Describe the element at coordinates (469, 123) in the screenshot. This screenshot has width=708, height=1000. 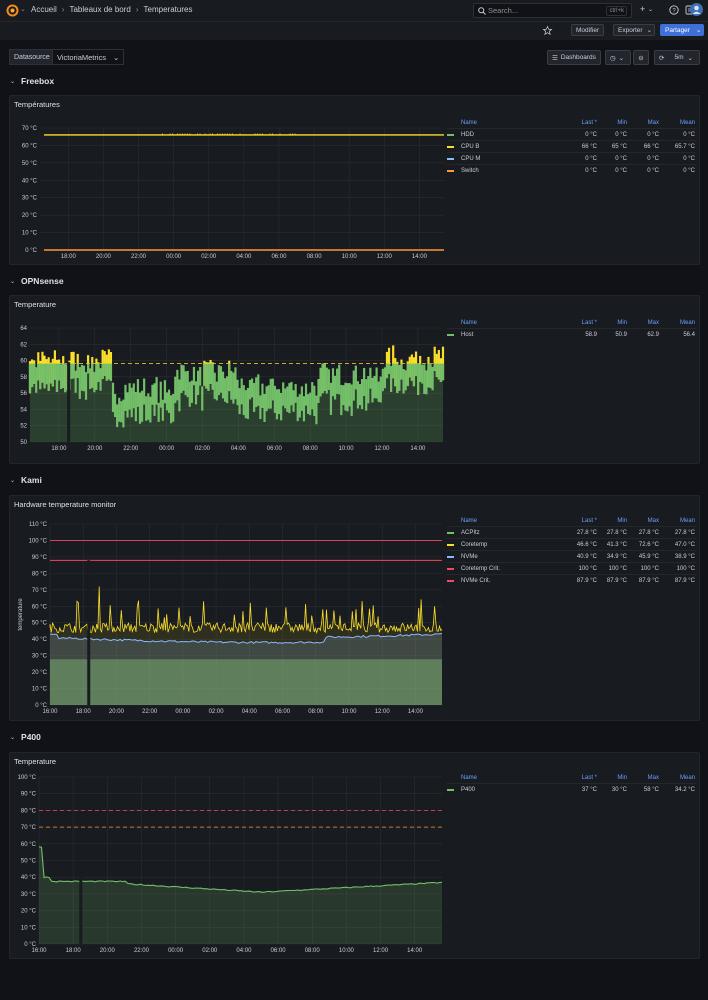
I see `legend-header-name: Name` at that location.